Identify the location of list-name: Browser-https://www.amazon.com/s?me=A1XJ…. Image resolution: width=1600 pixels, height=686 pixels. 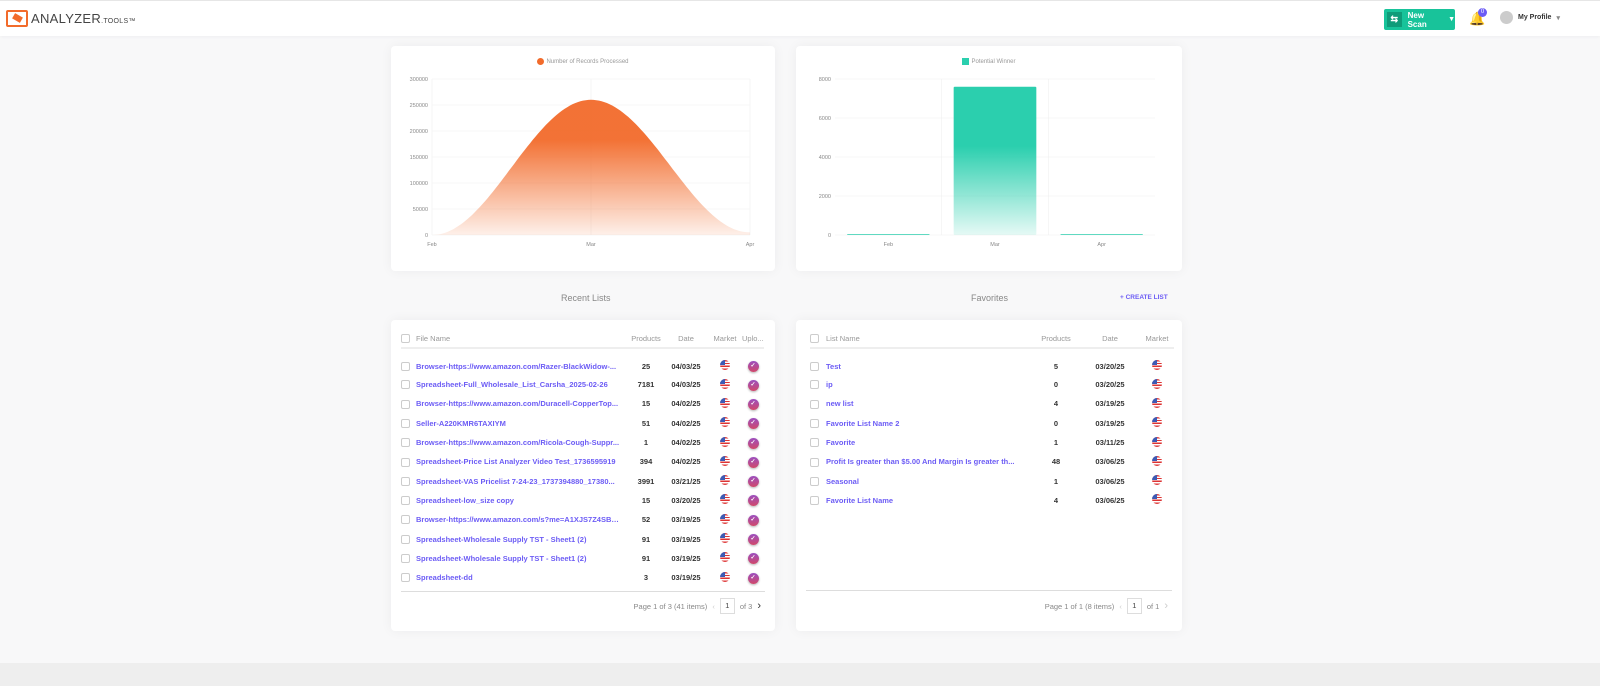
(518, 519).